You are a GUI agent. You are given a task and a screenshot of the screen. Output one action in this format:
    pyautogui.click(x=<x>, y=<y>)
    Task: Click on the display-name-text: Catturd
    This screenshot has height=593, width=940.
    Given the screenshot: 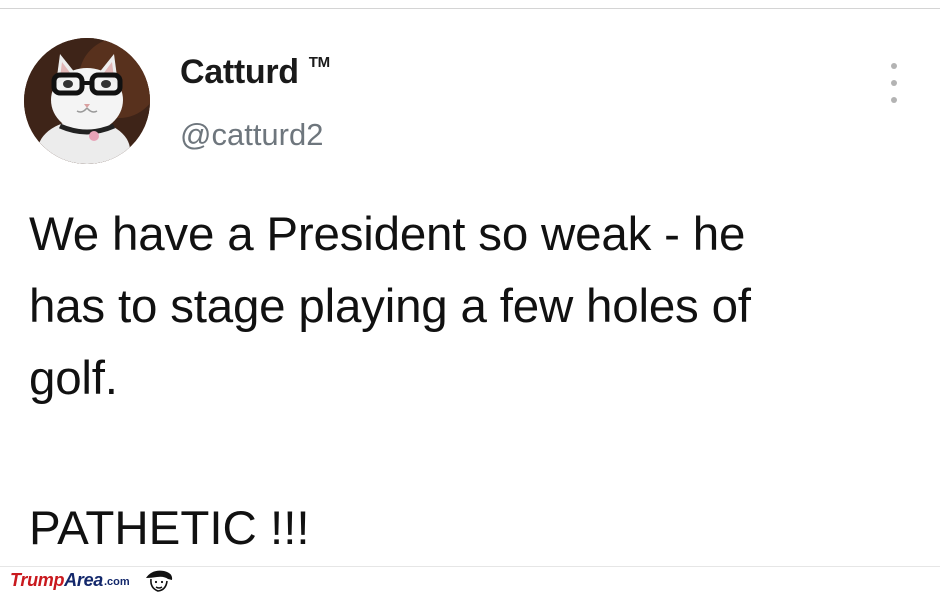 What is the action you would take?
    pyautogui.click(x=239, y=72)
    